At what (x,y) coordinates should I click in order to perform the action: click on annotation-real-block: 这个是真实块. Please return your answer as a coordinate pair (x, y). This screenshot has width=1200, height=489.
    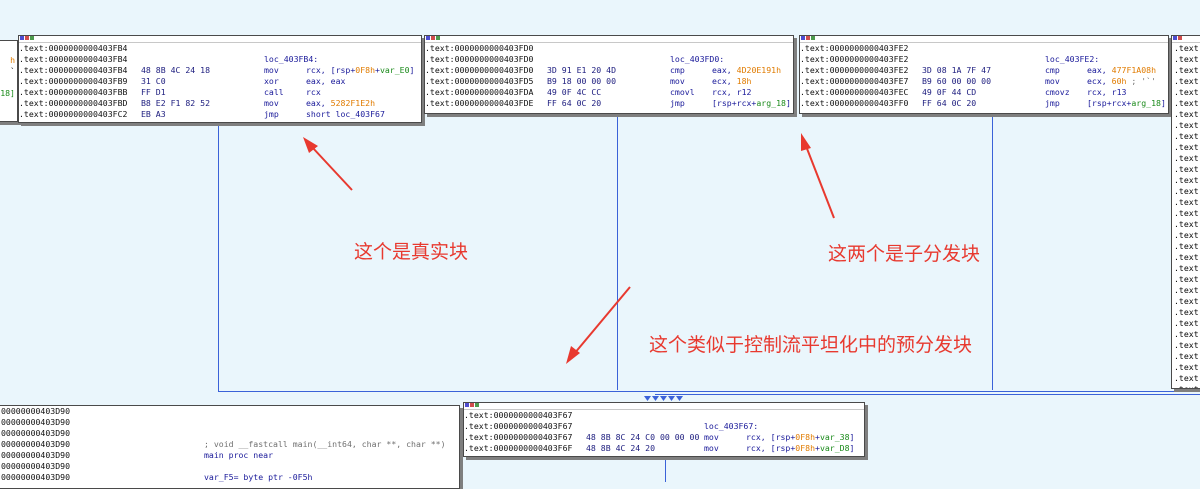
    Looking at the image, I should click on (411, 252).